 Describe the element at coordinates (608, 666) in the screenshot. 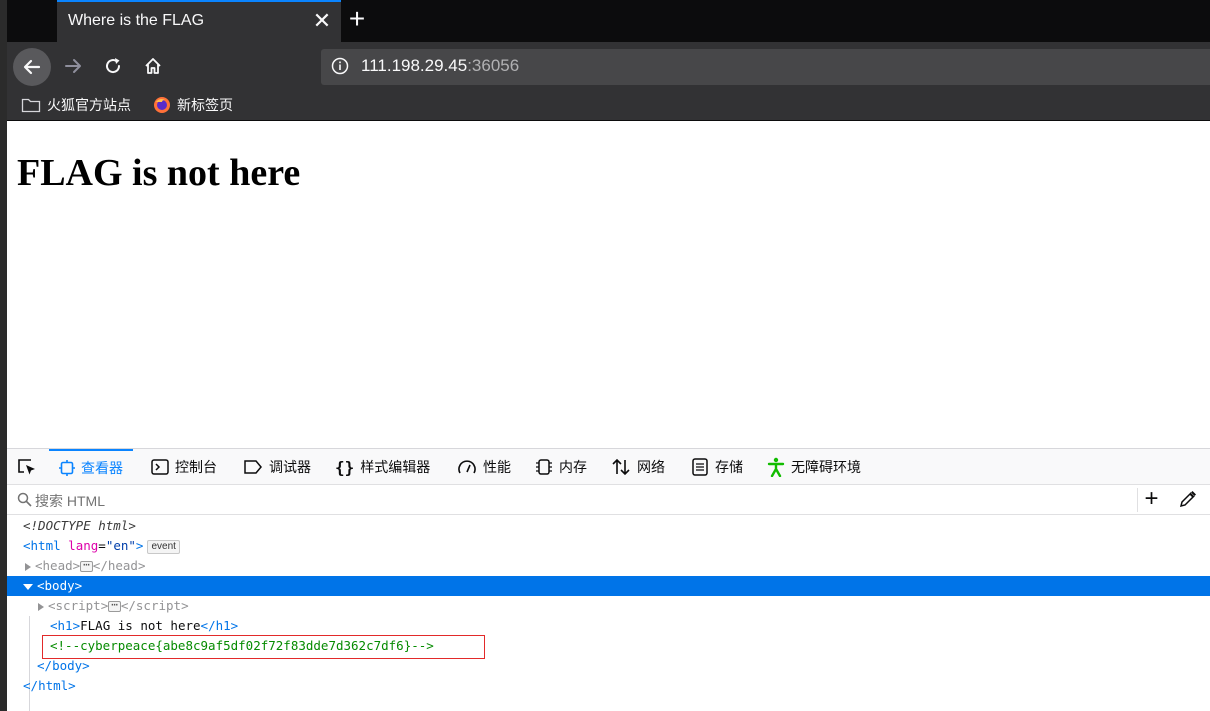

I see `markup-row-body-close: </body>` at that location.